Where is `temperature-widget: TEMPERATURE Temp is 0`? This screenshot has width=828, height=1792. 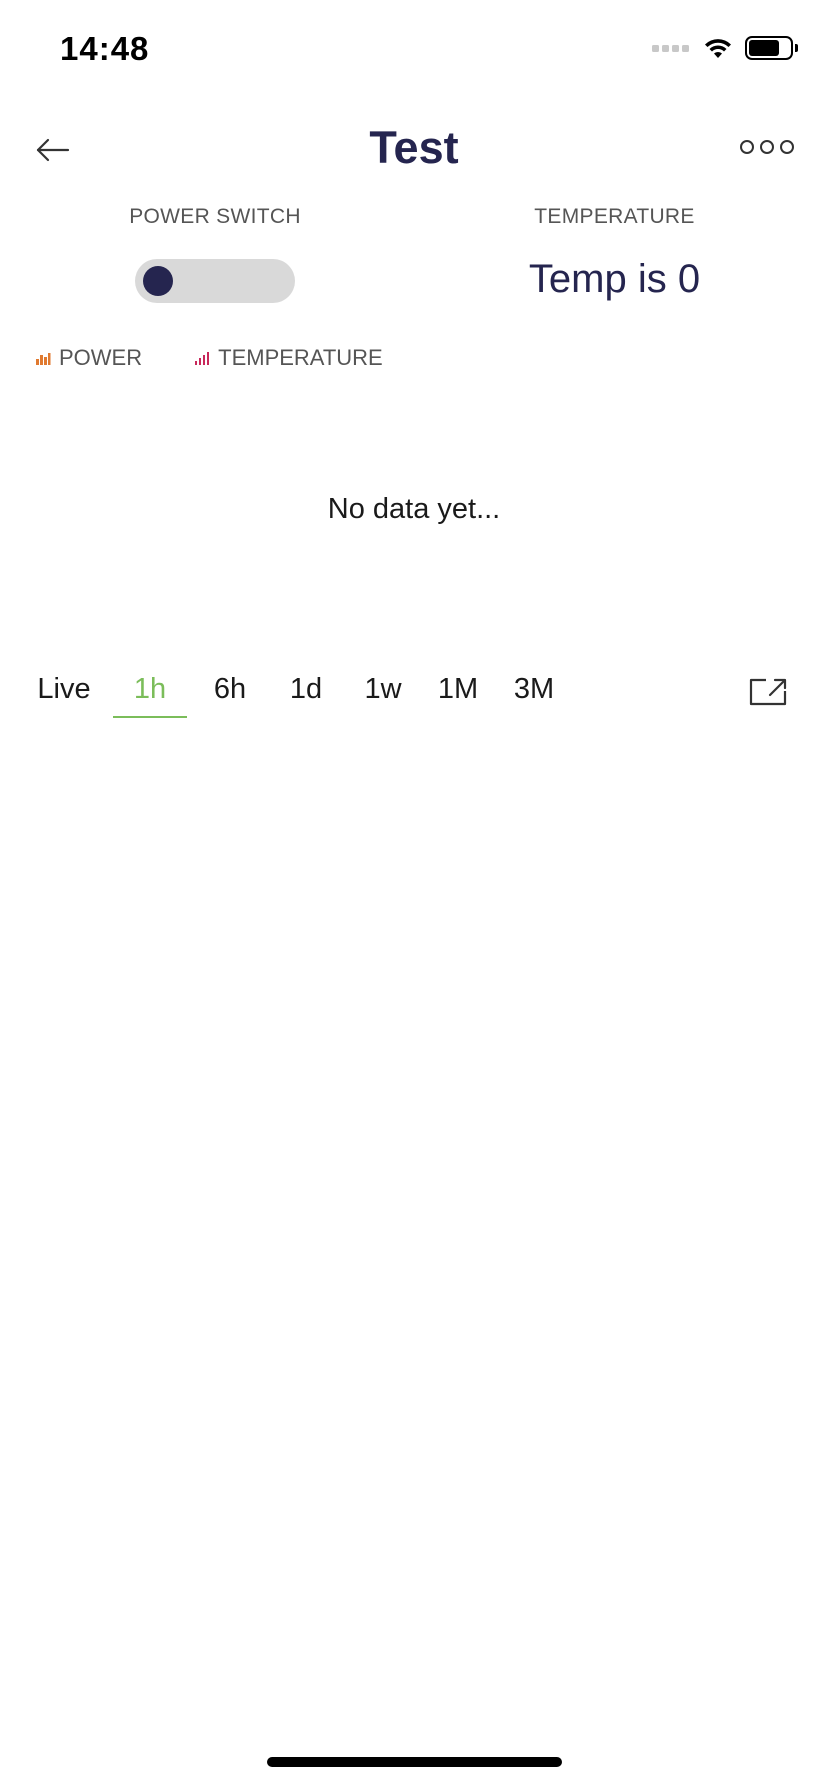
temperature-widget: TEMPERATURE Temp is 0 is located at coordinates (614, 253).